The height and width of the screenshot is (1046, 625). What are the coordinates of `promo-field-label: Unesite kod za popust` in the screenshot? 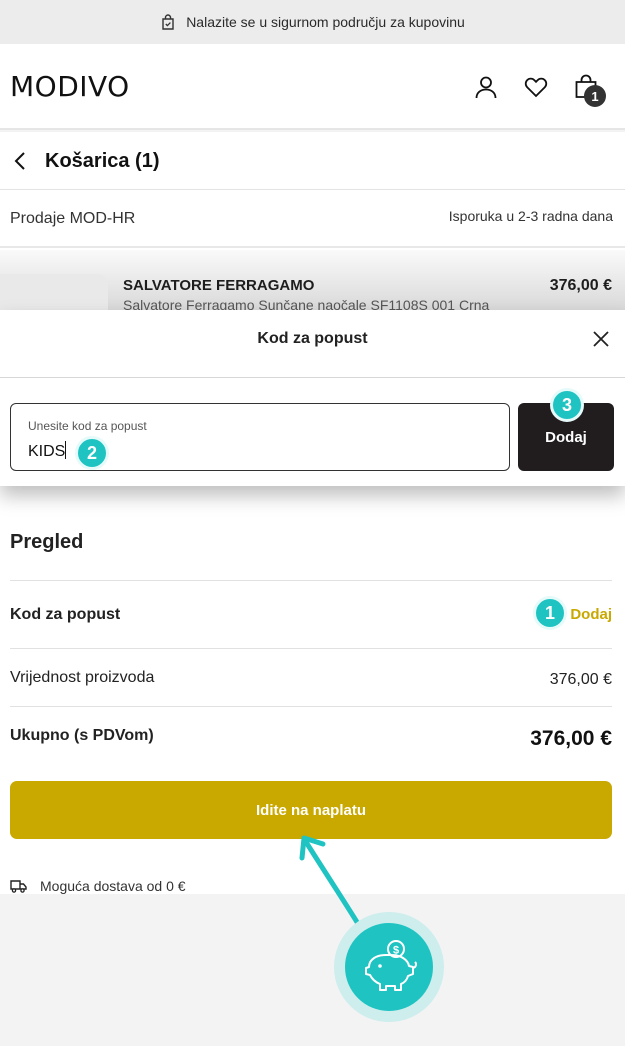 It's located at (87, 426).